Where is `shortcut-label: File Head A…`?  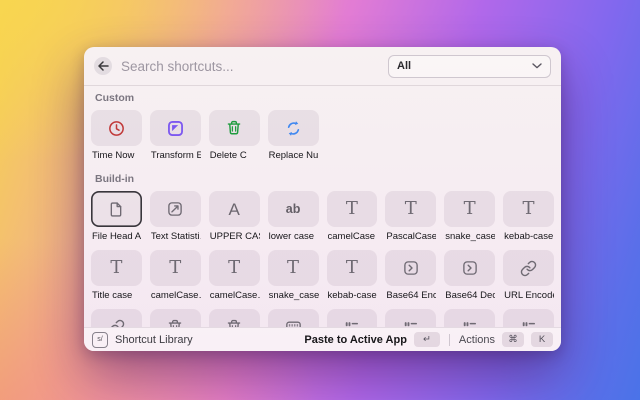
shortcut-label: File Head A… is located at coordinates (117, 236).